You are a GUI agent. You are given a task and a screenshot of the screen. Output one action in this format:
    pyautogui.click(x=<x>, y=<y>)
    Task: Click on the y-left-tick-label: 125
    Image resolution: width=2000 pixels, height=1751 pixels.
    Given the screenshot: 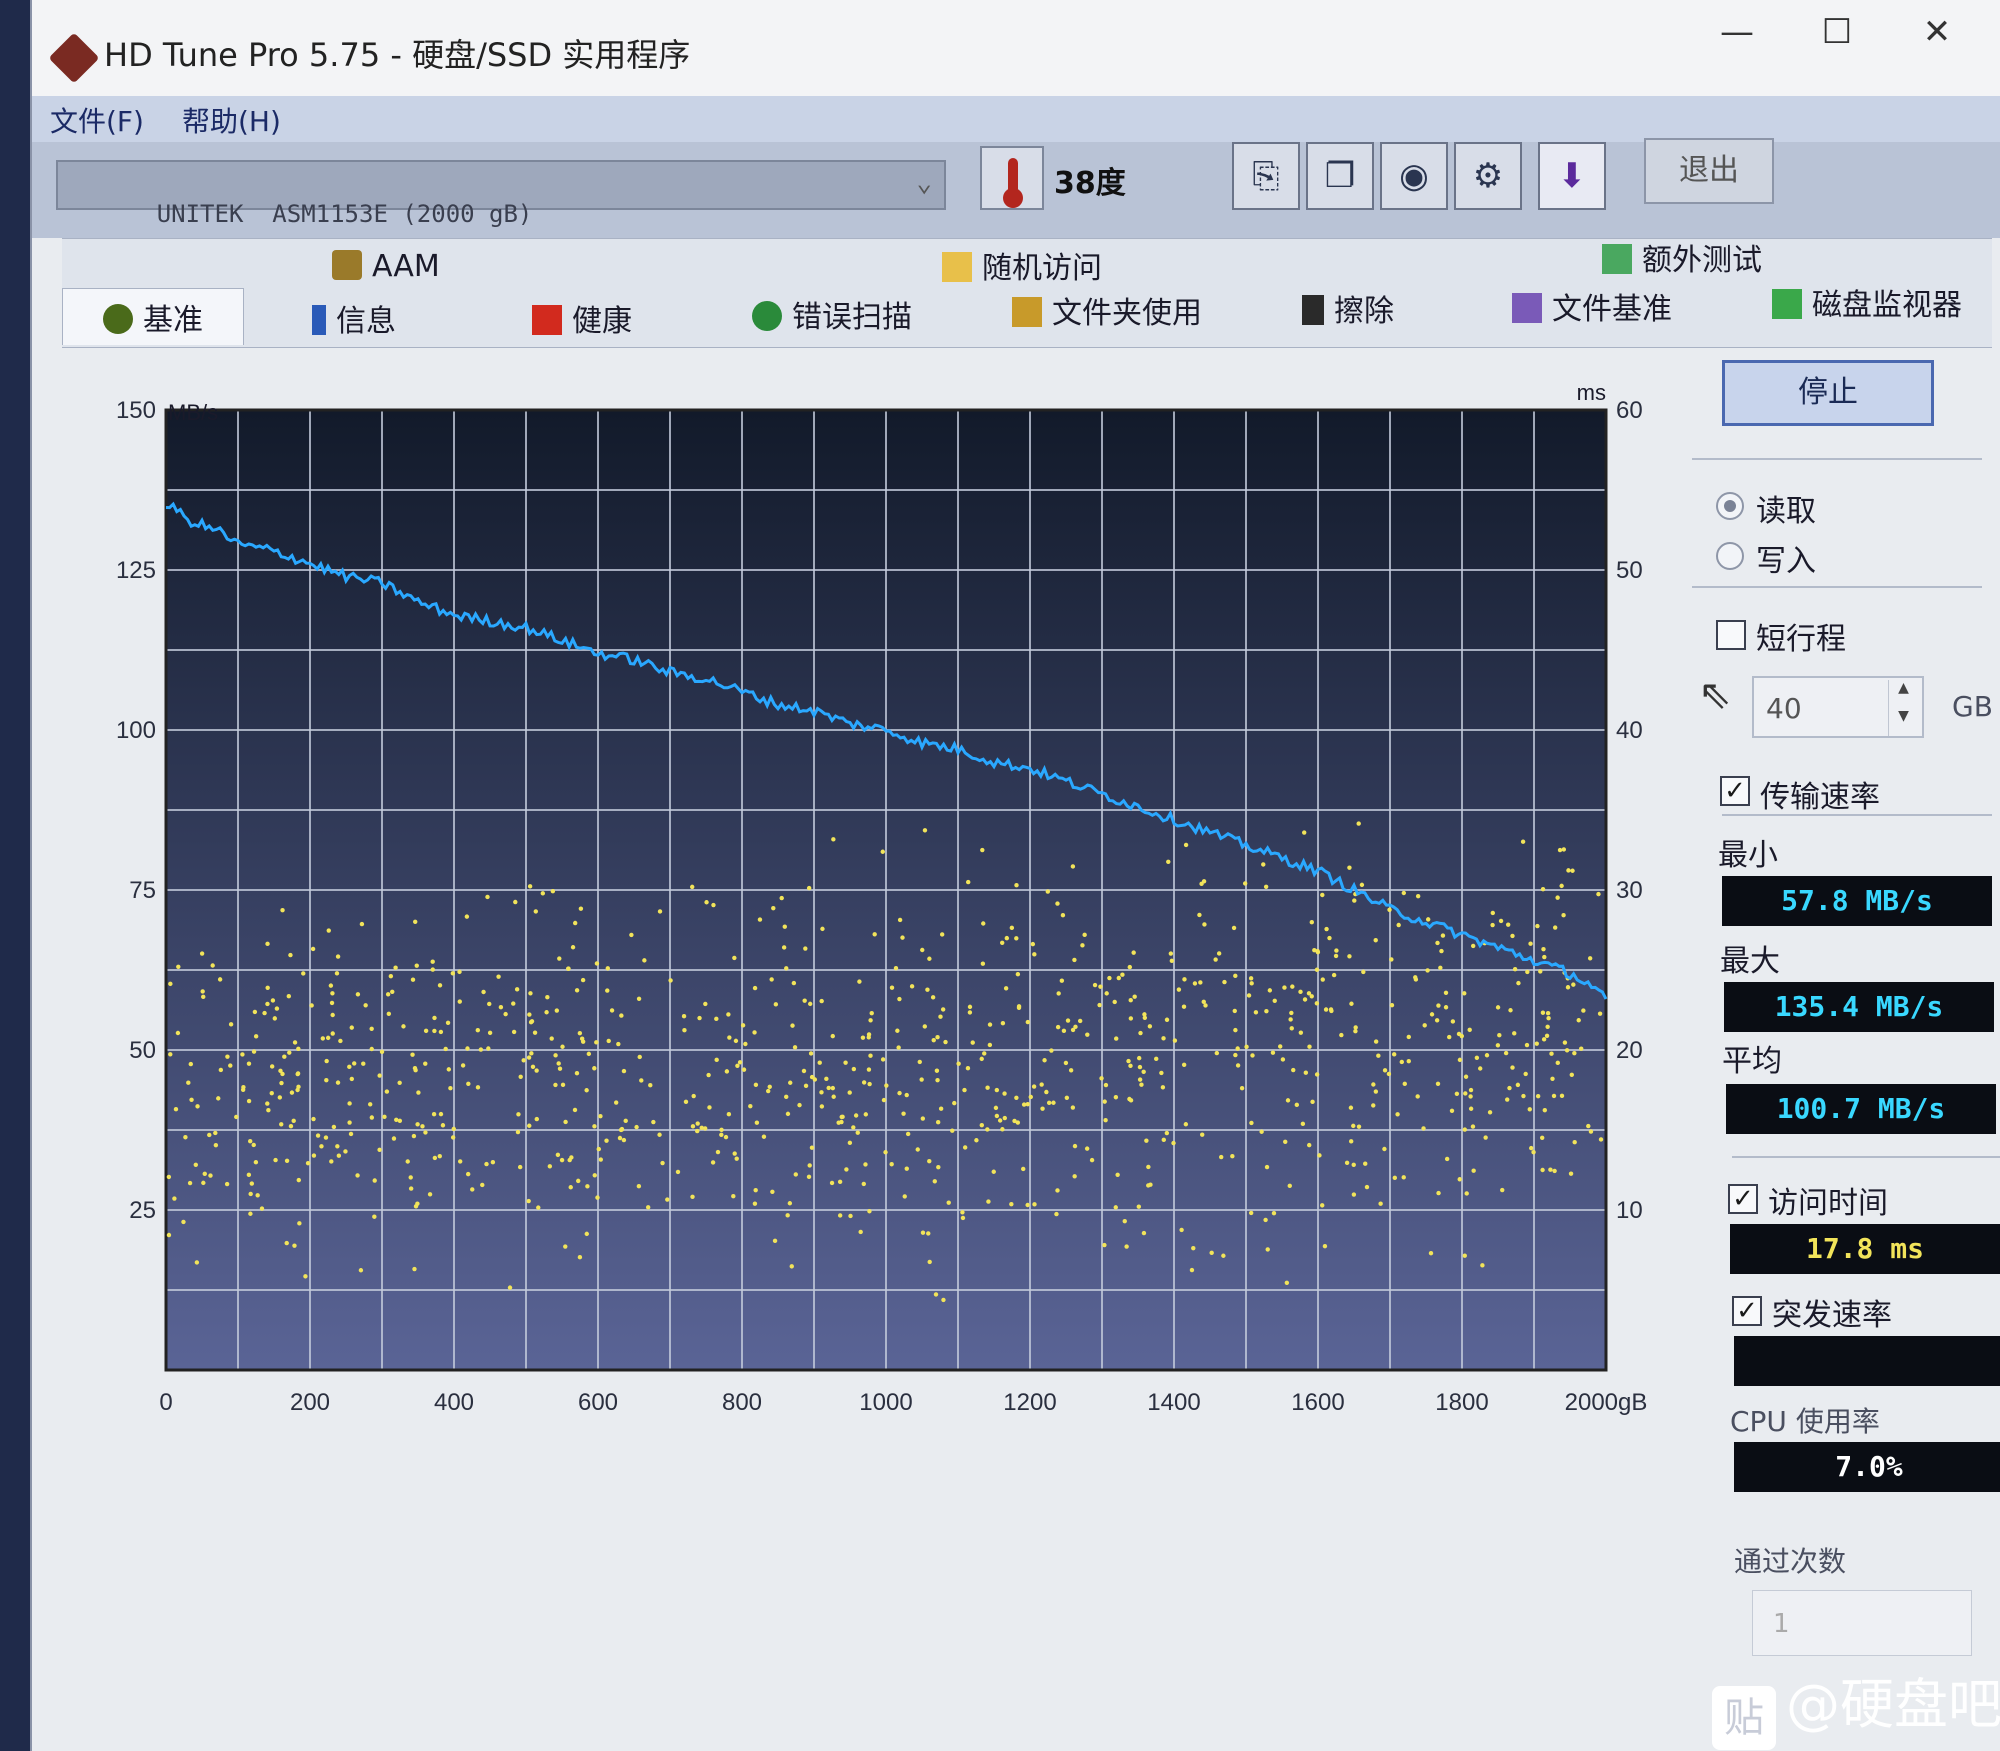 What is the action you would take?
    pyautogui.click(x=136, y=570)
    